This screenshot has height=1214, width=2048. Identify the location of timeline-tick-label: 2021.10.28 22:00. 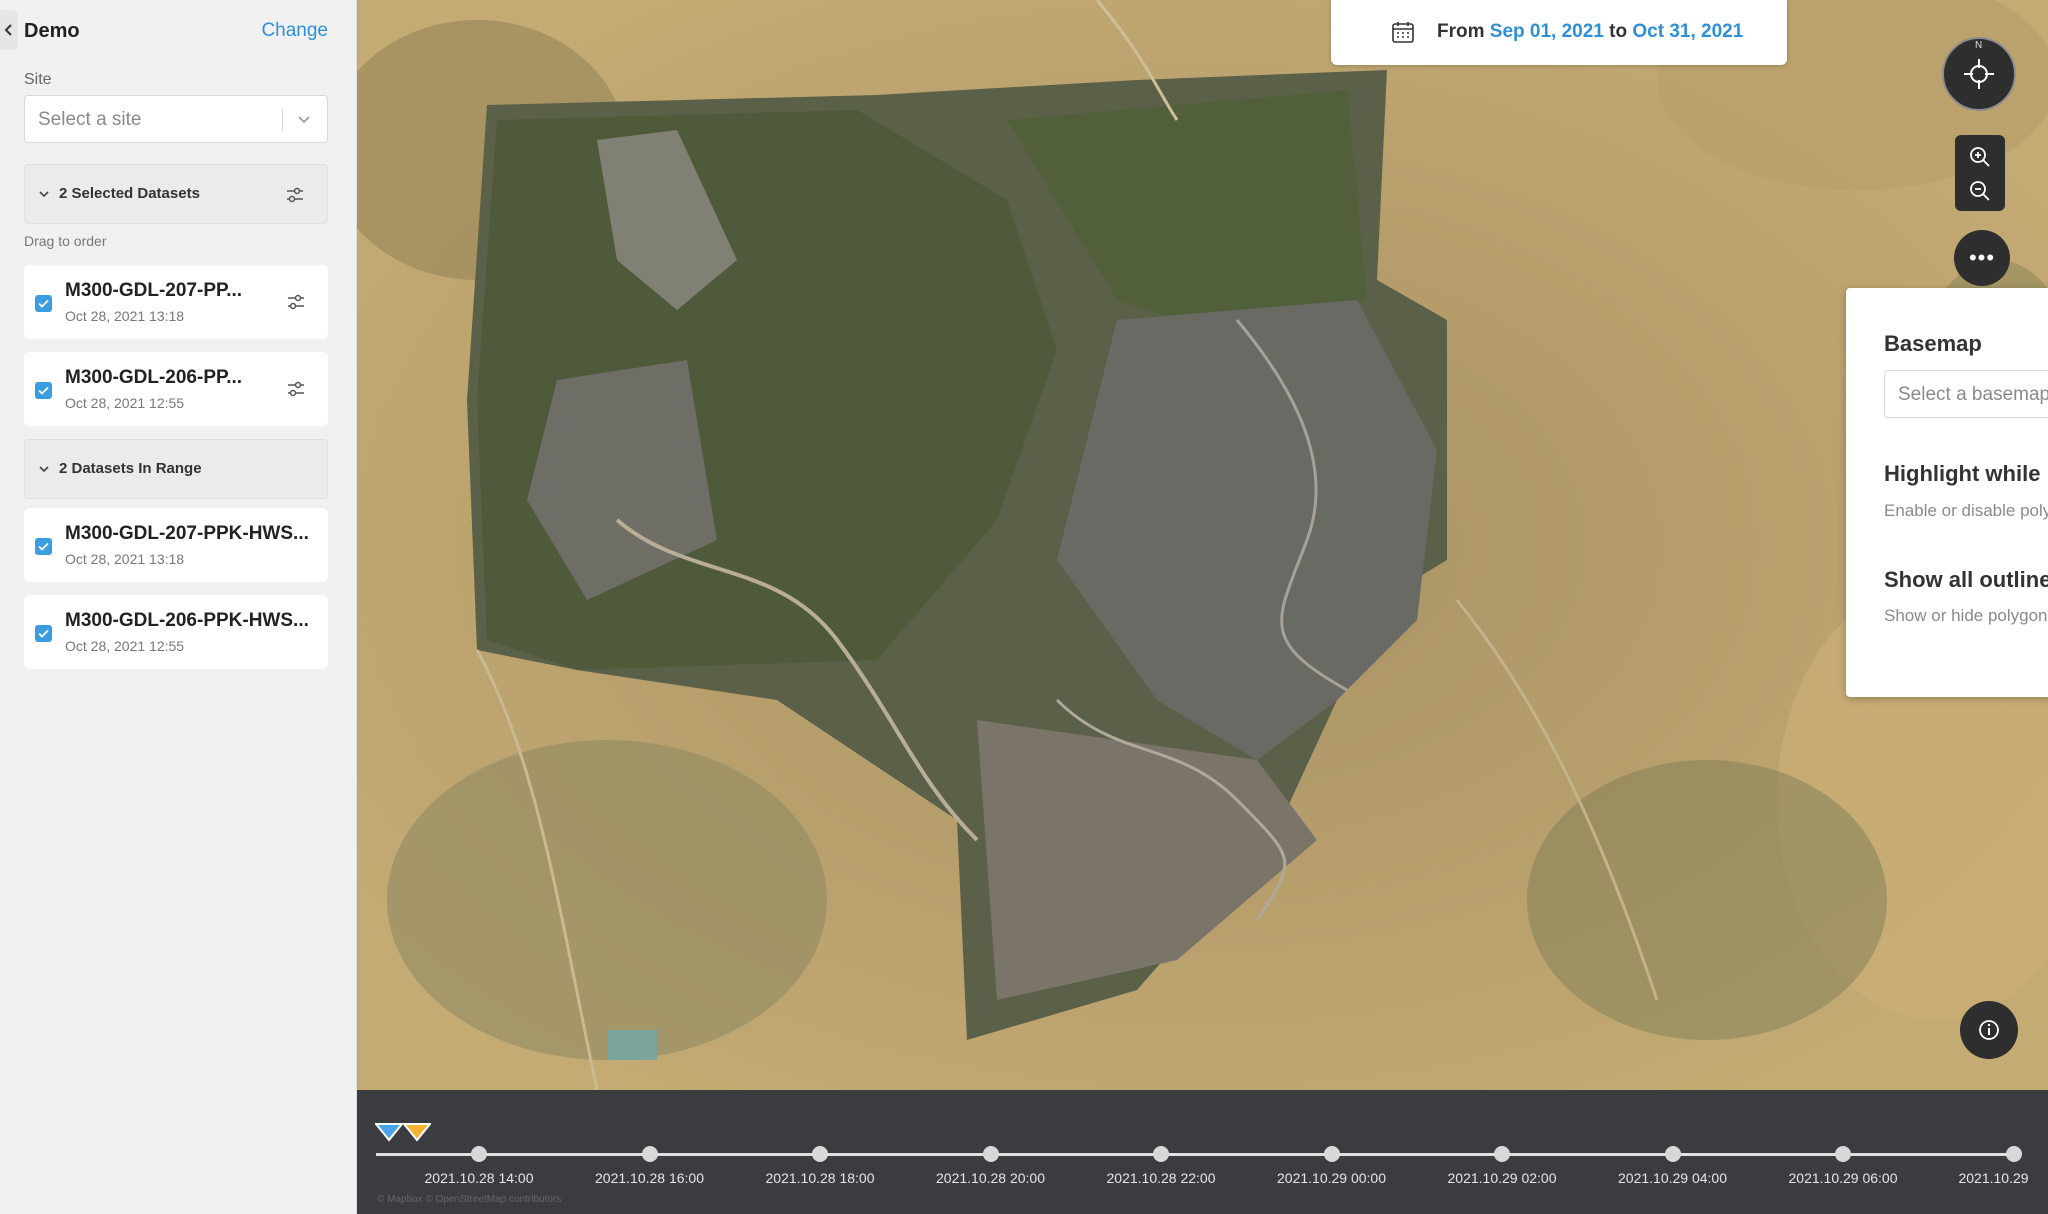
(1161, 1178).